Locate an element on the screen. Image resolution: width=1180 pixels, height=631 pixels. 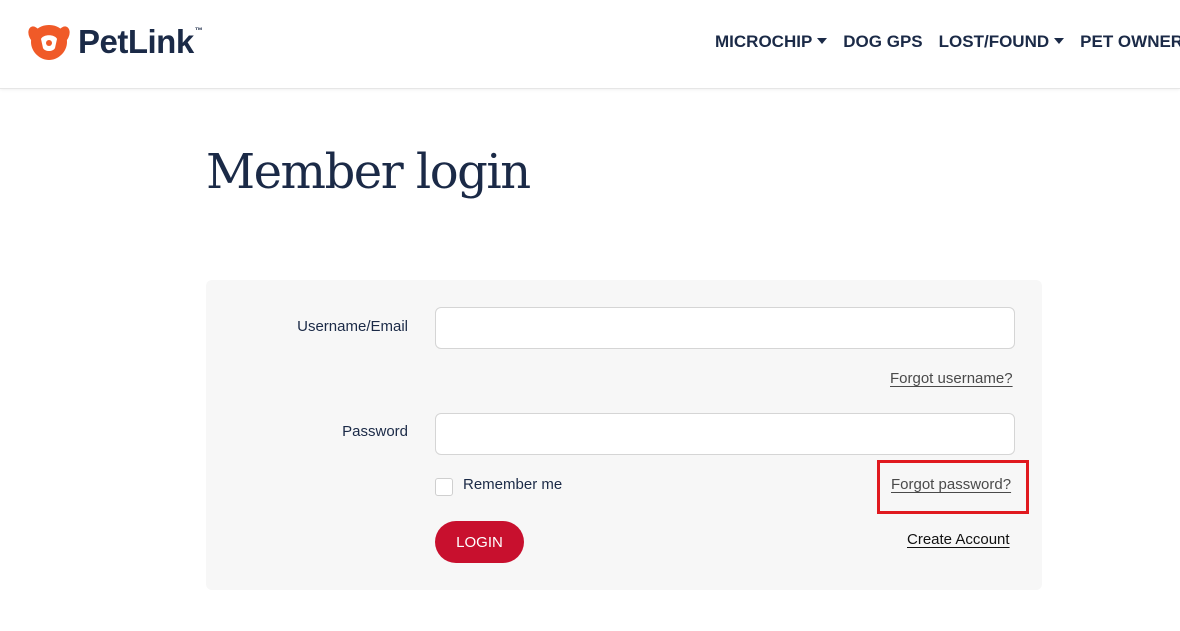
page-title: Member login is located at coordinates (368, 172).